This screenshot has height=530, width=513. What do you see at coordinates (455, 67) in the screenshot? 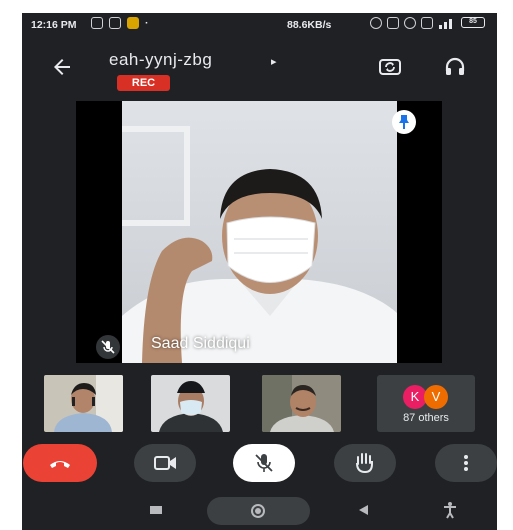
I see `headphones-icon` at bounding box center [455, 67].